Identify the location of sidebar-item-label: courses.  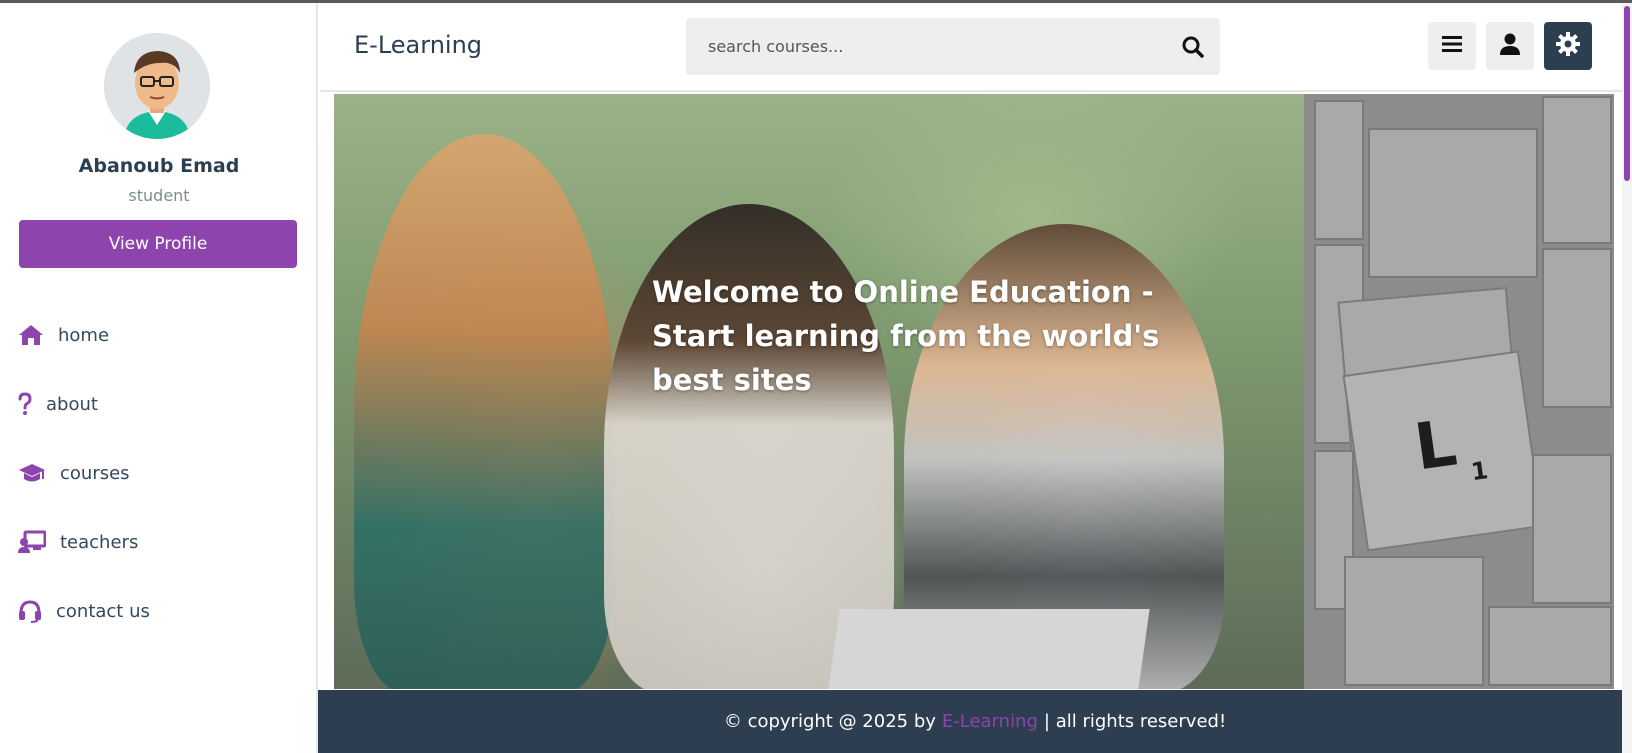
(95, 473).